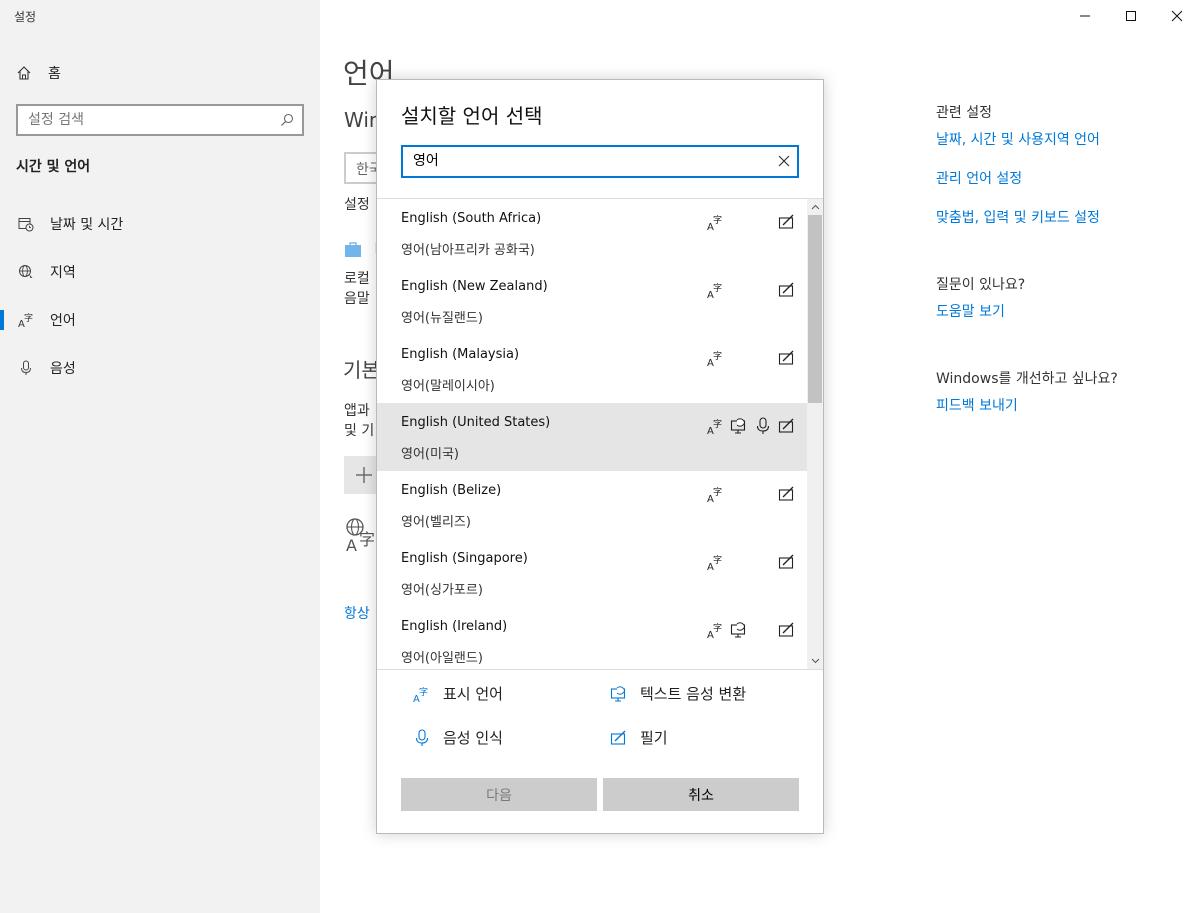 This screenshot has height=913, width=1200. I want to click on language-native-name: 영어(싱가포르), so click(442, 590).